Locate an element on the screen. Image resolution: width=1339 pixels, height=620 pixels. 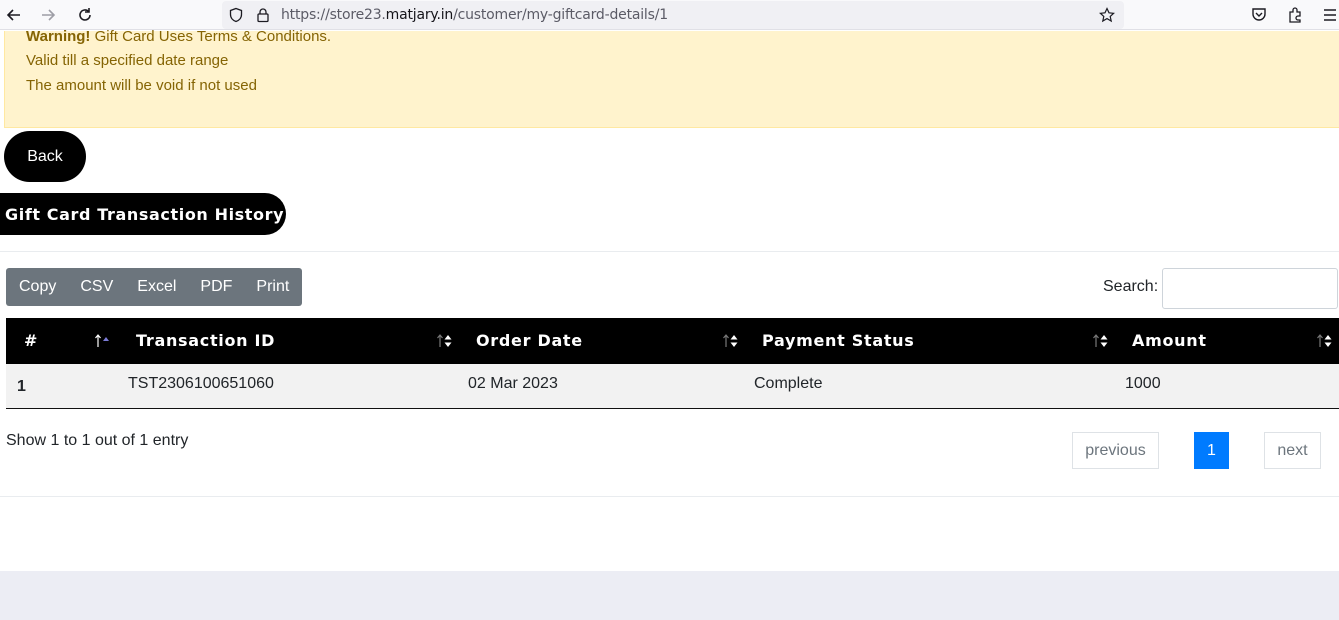
export-button-group: Copy CSV Excel PDF Print is located at coordinates (154, 287).